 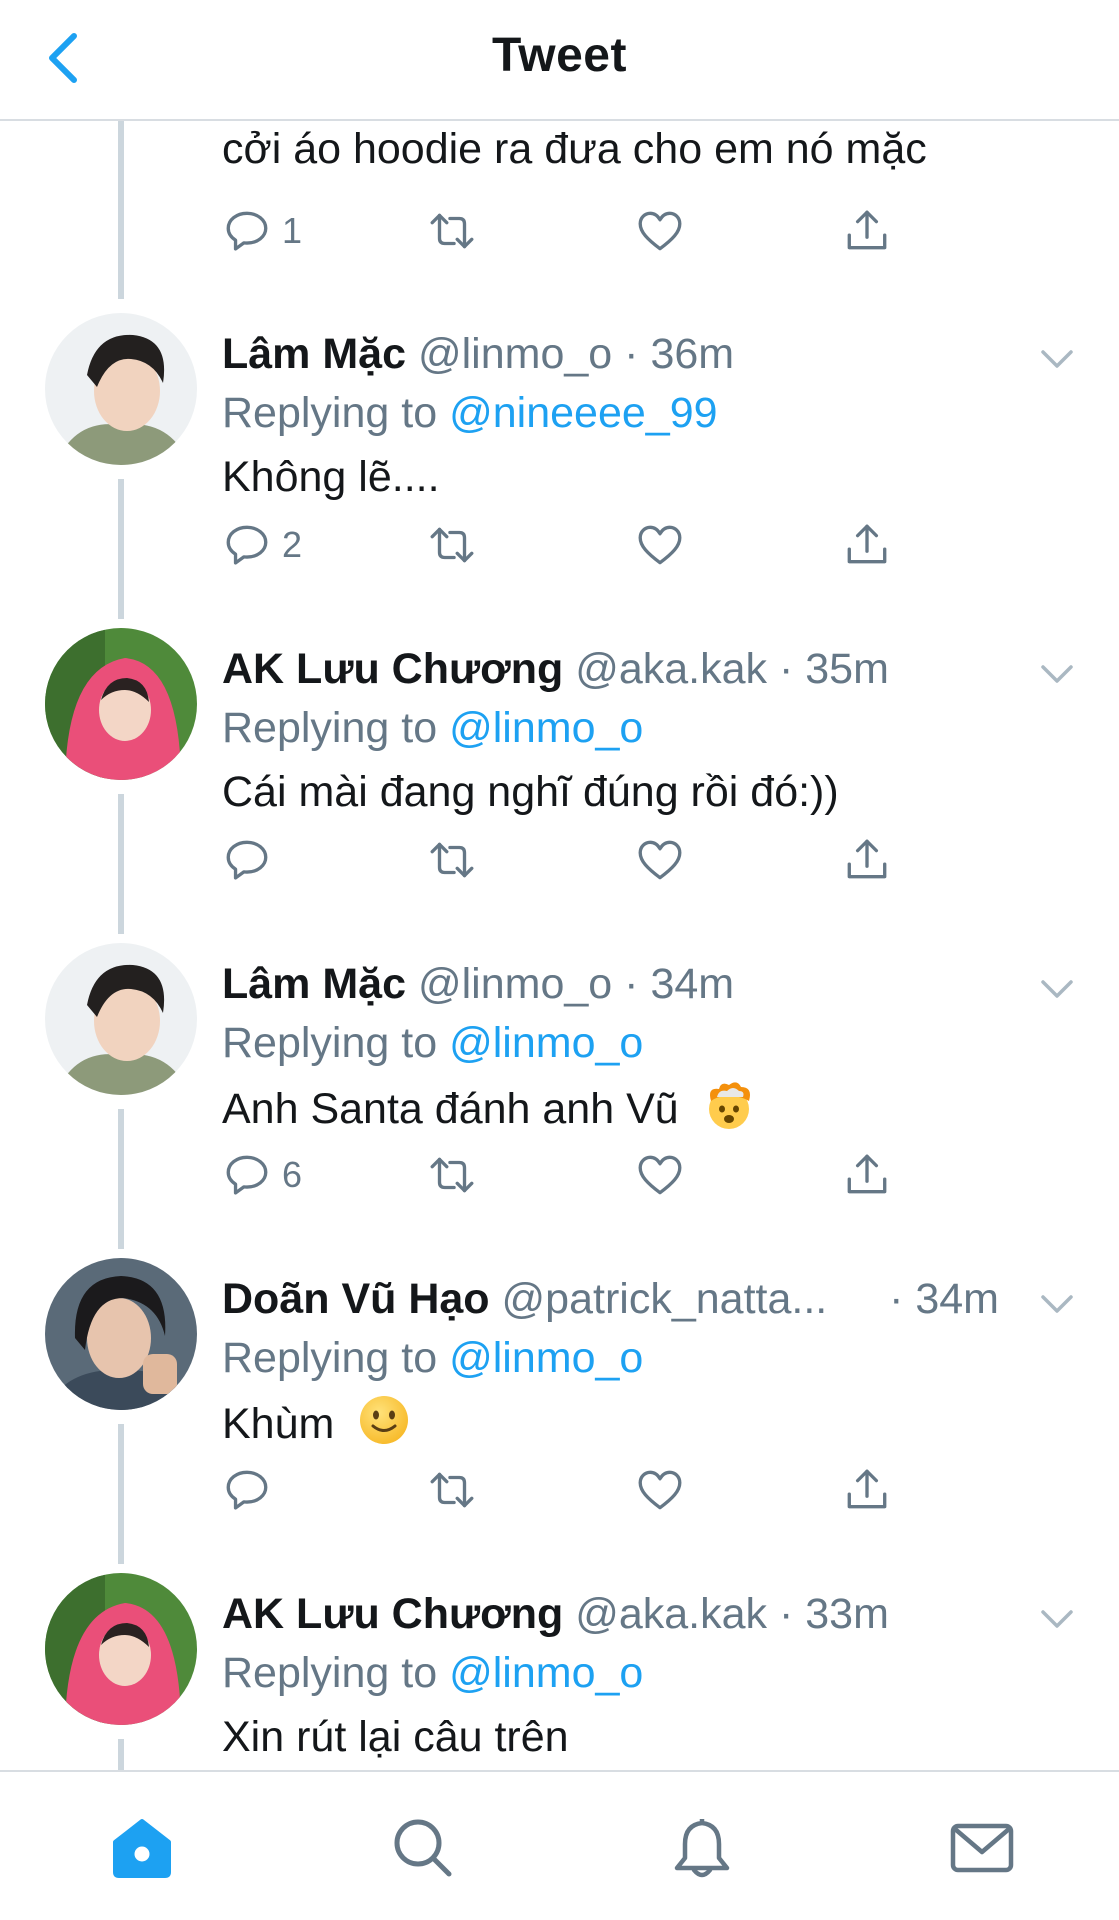 I want to click on reply-count: 6, so click(x=292, y=1174).